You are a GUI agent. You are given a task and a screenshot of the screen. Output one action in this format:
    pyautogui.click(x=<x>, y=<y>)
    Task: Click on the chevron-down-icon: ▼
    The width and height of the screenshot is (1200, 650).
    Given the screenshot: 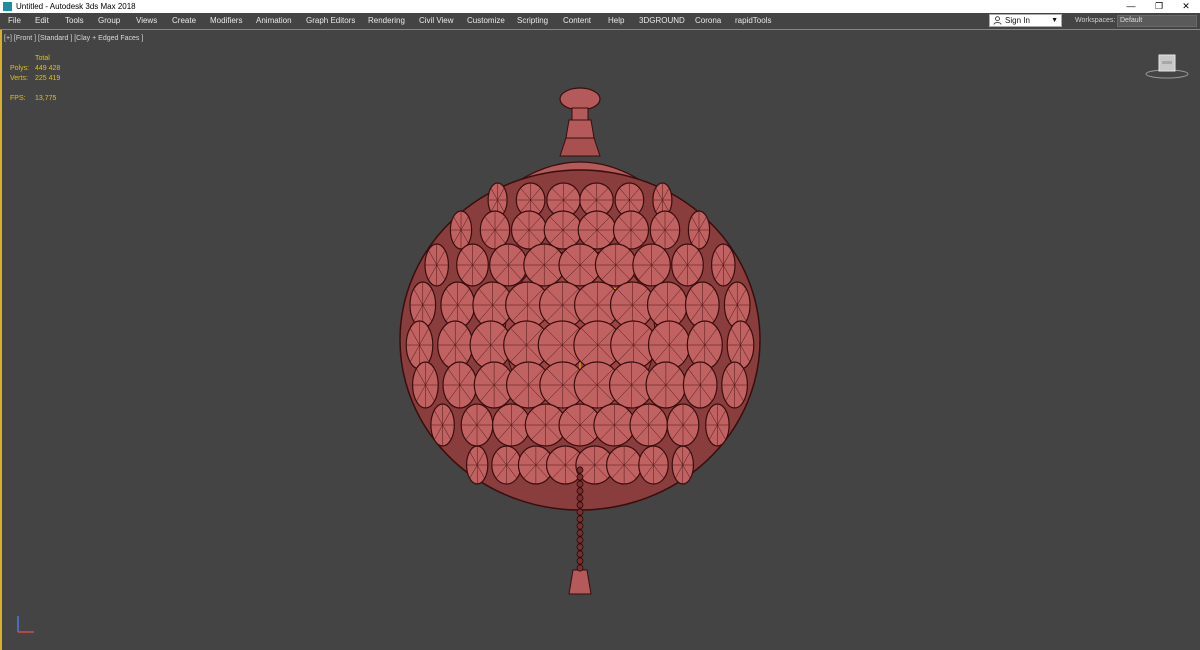 What is the action you would take?
    pyautogui.click(x=1054, y=20)
    